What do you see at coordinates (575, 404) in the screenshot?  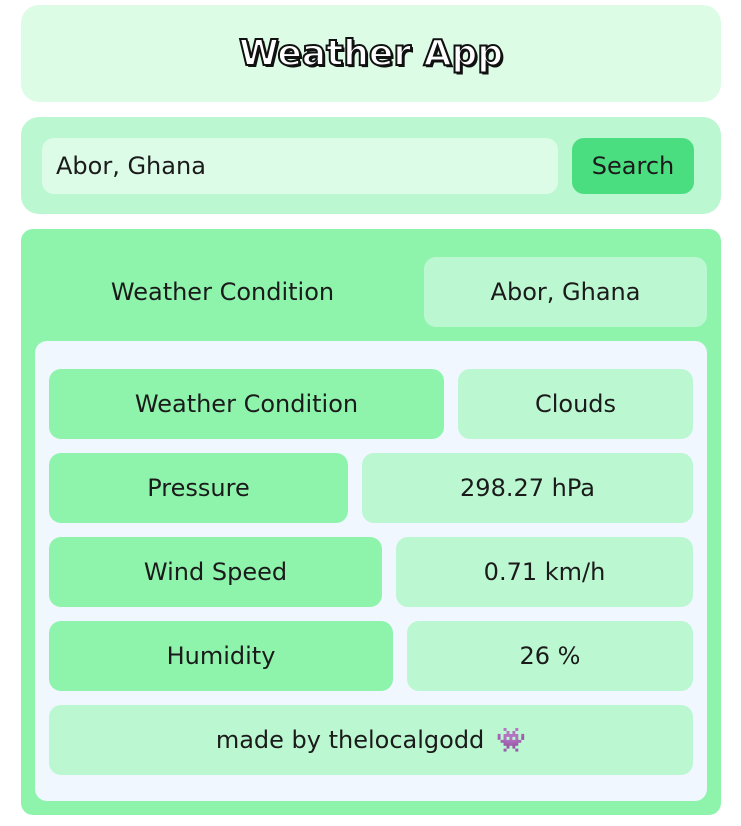 I see `weather-condition-value: Clouds` at bounding box center [575, 404].